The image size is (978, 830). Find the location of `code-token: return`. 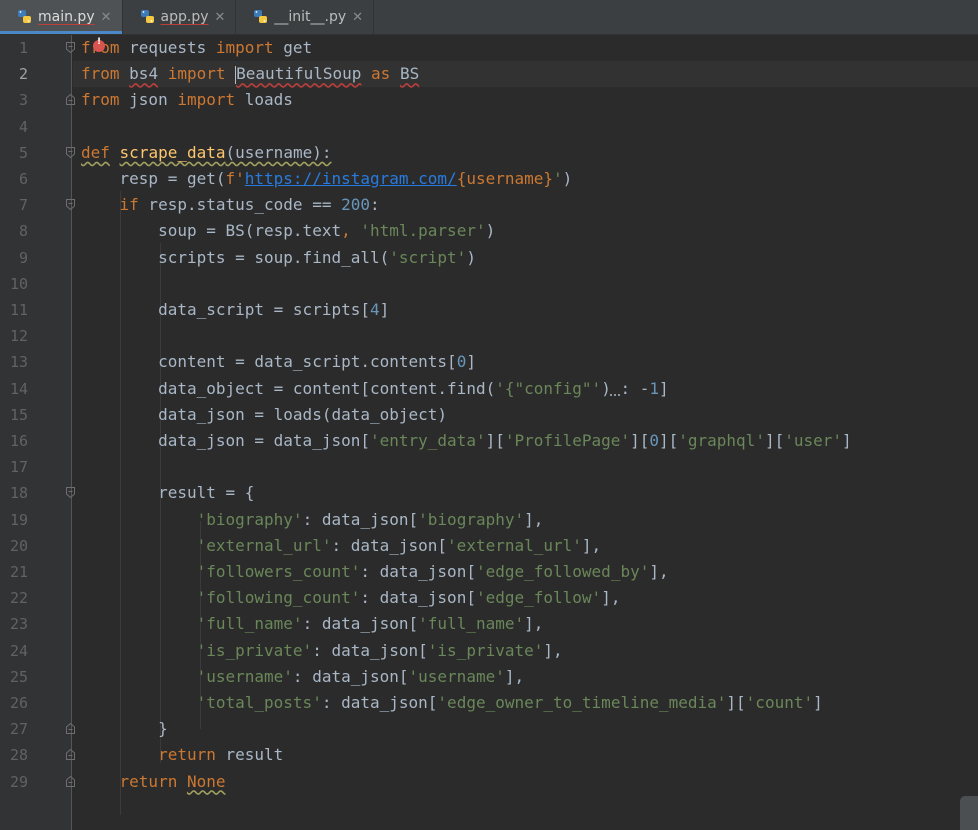

code-token: return is located at coordinates (148, 781).